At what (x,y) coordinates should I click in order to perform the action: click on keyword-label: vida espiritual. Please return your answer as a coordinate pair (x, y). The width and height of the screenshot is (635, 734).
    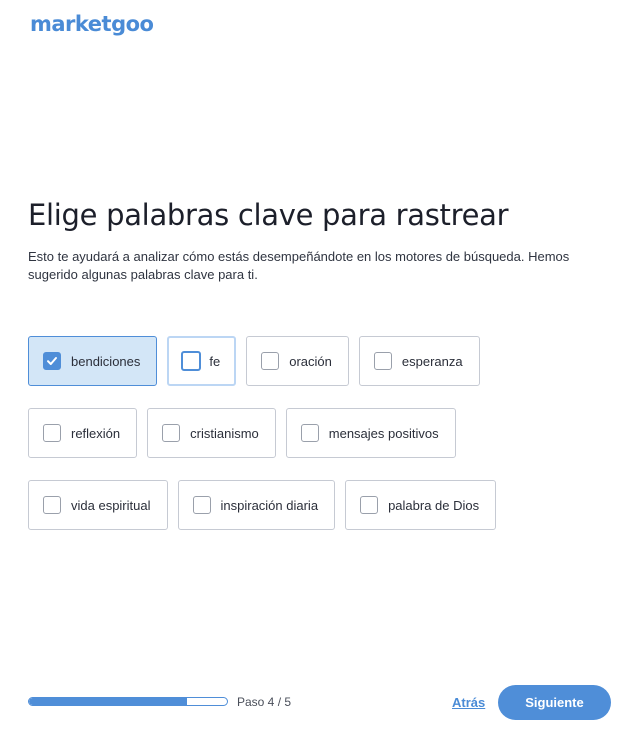
    Looking at the image, I should click on (111, 505).